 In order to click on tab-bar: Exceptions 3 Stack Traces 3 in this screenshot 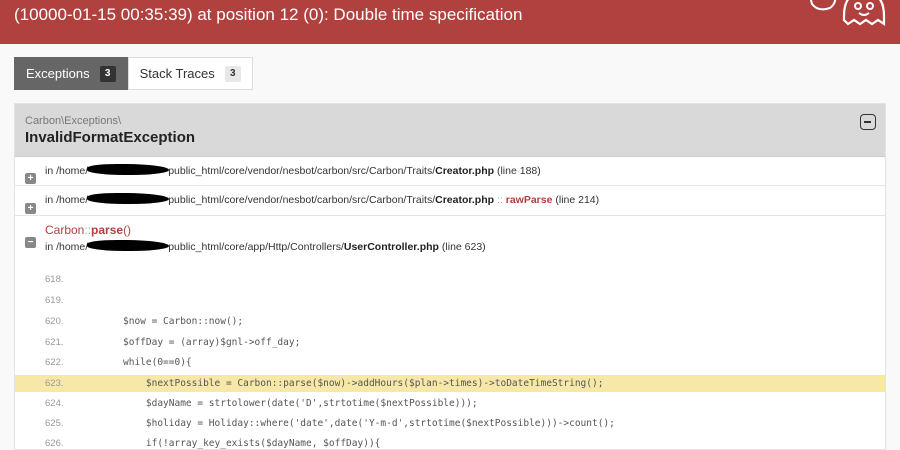, I will do `click(133, 73)`.